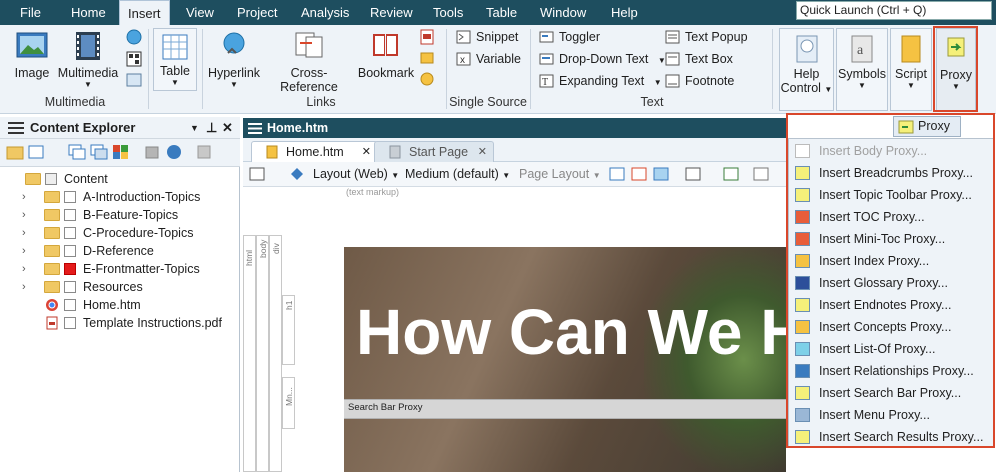 Image resolution: width=996 pixels, height=472 pixels. Describe the element at coordinates (144, 12) in the screenshot. I see `menu-insert: Insert` at that location.